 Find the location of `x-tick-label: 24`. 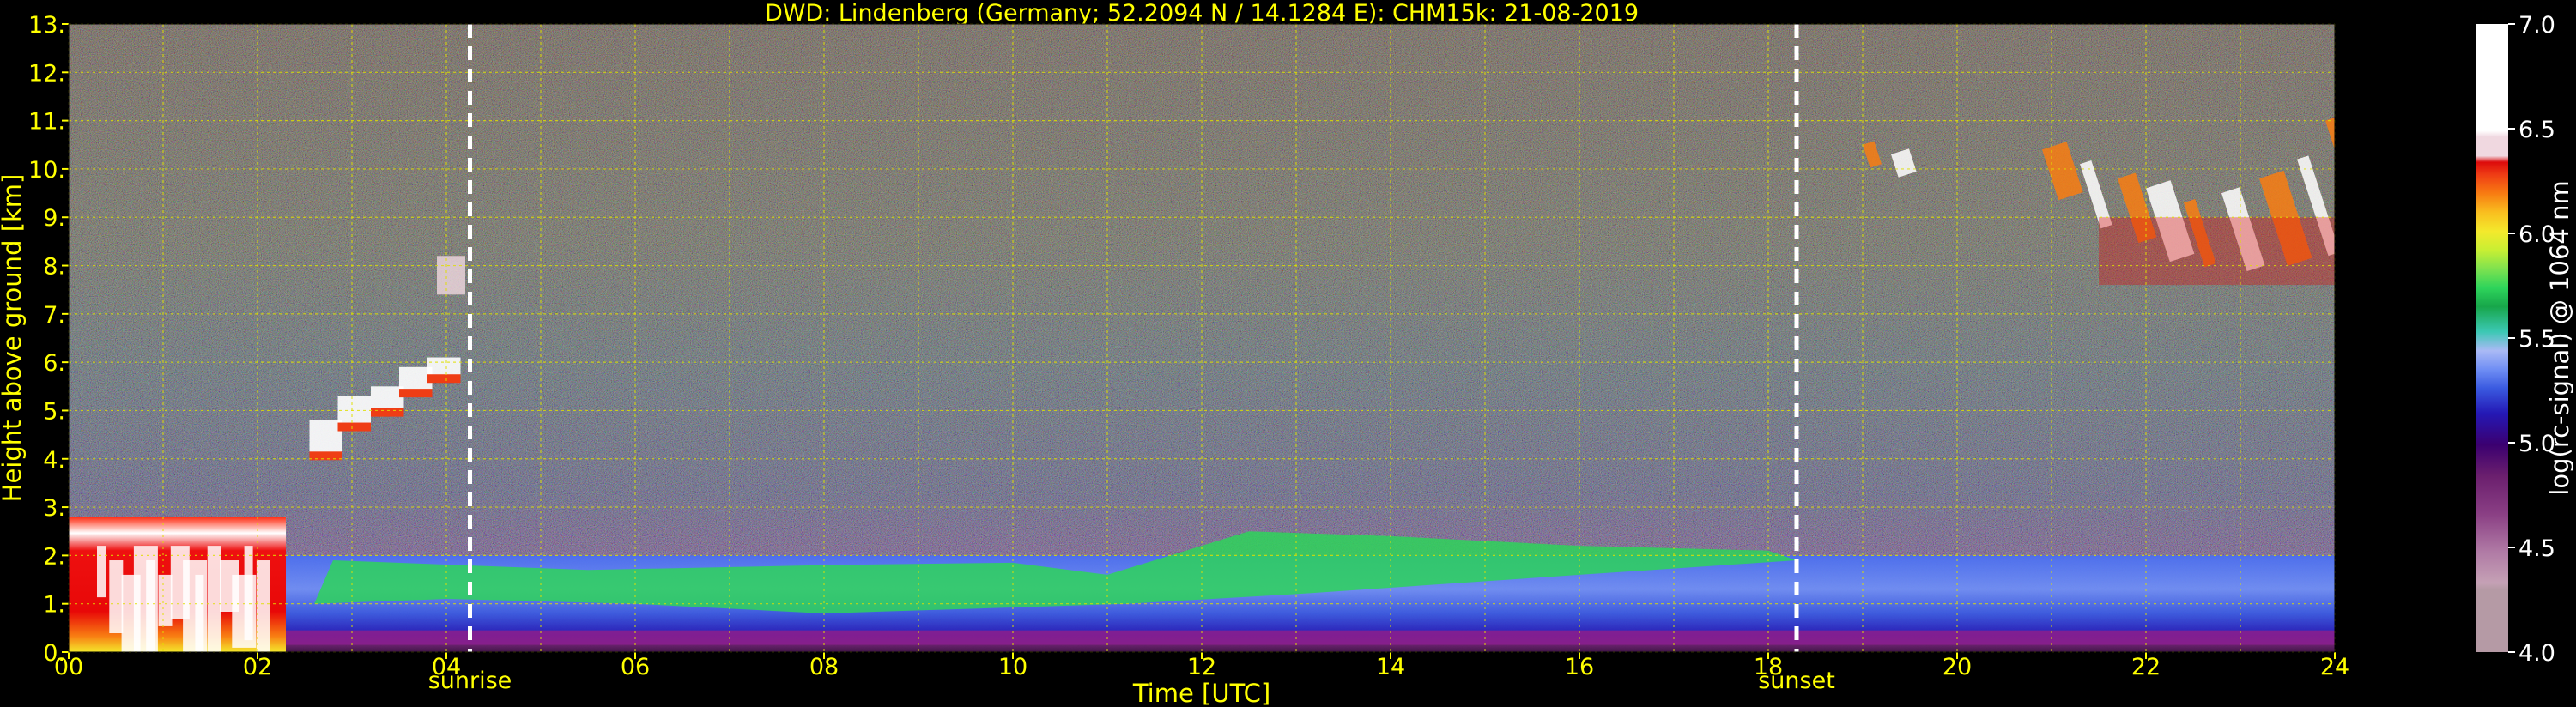

x-tick-label: 24 is located at coordinates (2334, 667).